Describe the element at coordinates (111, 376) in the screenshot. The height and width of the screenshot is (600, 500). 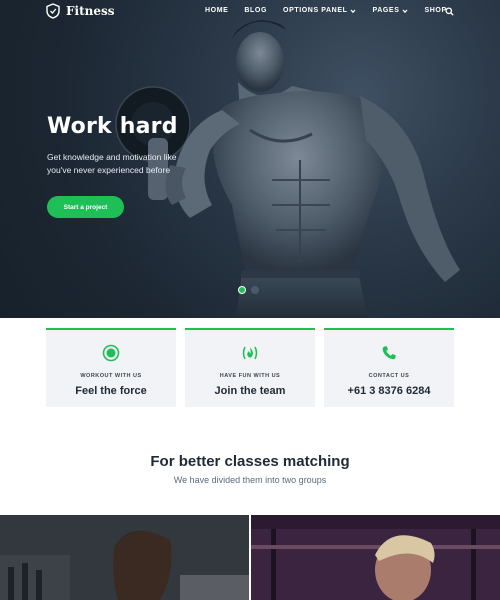
I see `card-label: WORKOUT WITH US` at that location.